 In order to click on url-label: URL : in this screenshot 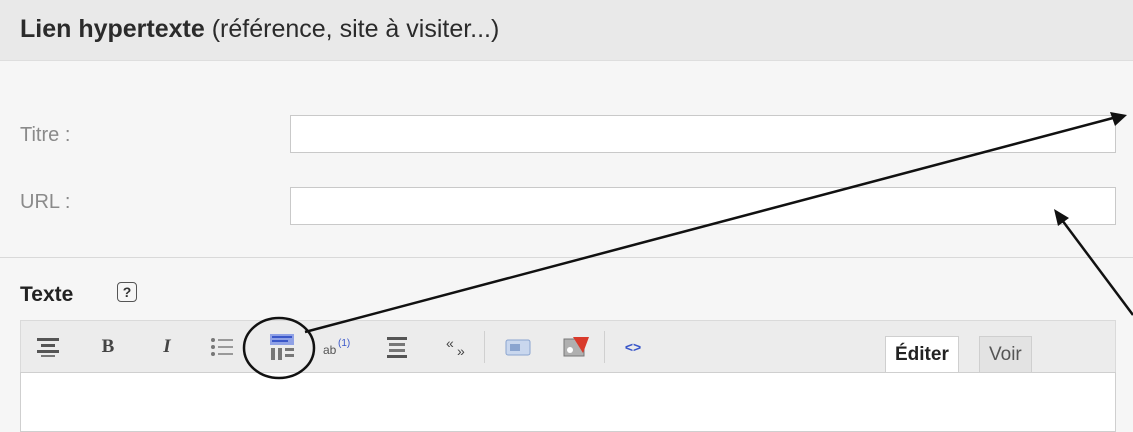, I will do `click(45, 202)`.